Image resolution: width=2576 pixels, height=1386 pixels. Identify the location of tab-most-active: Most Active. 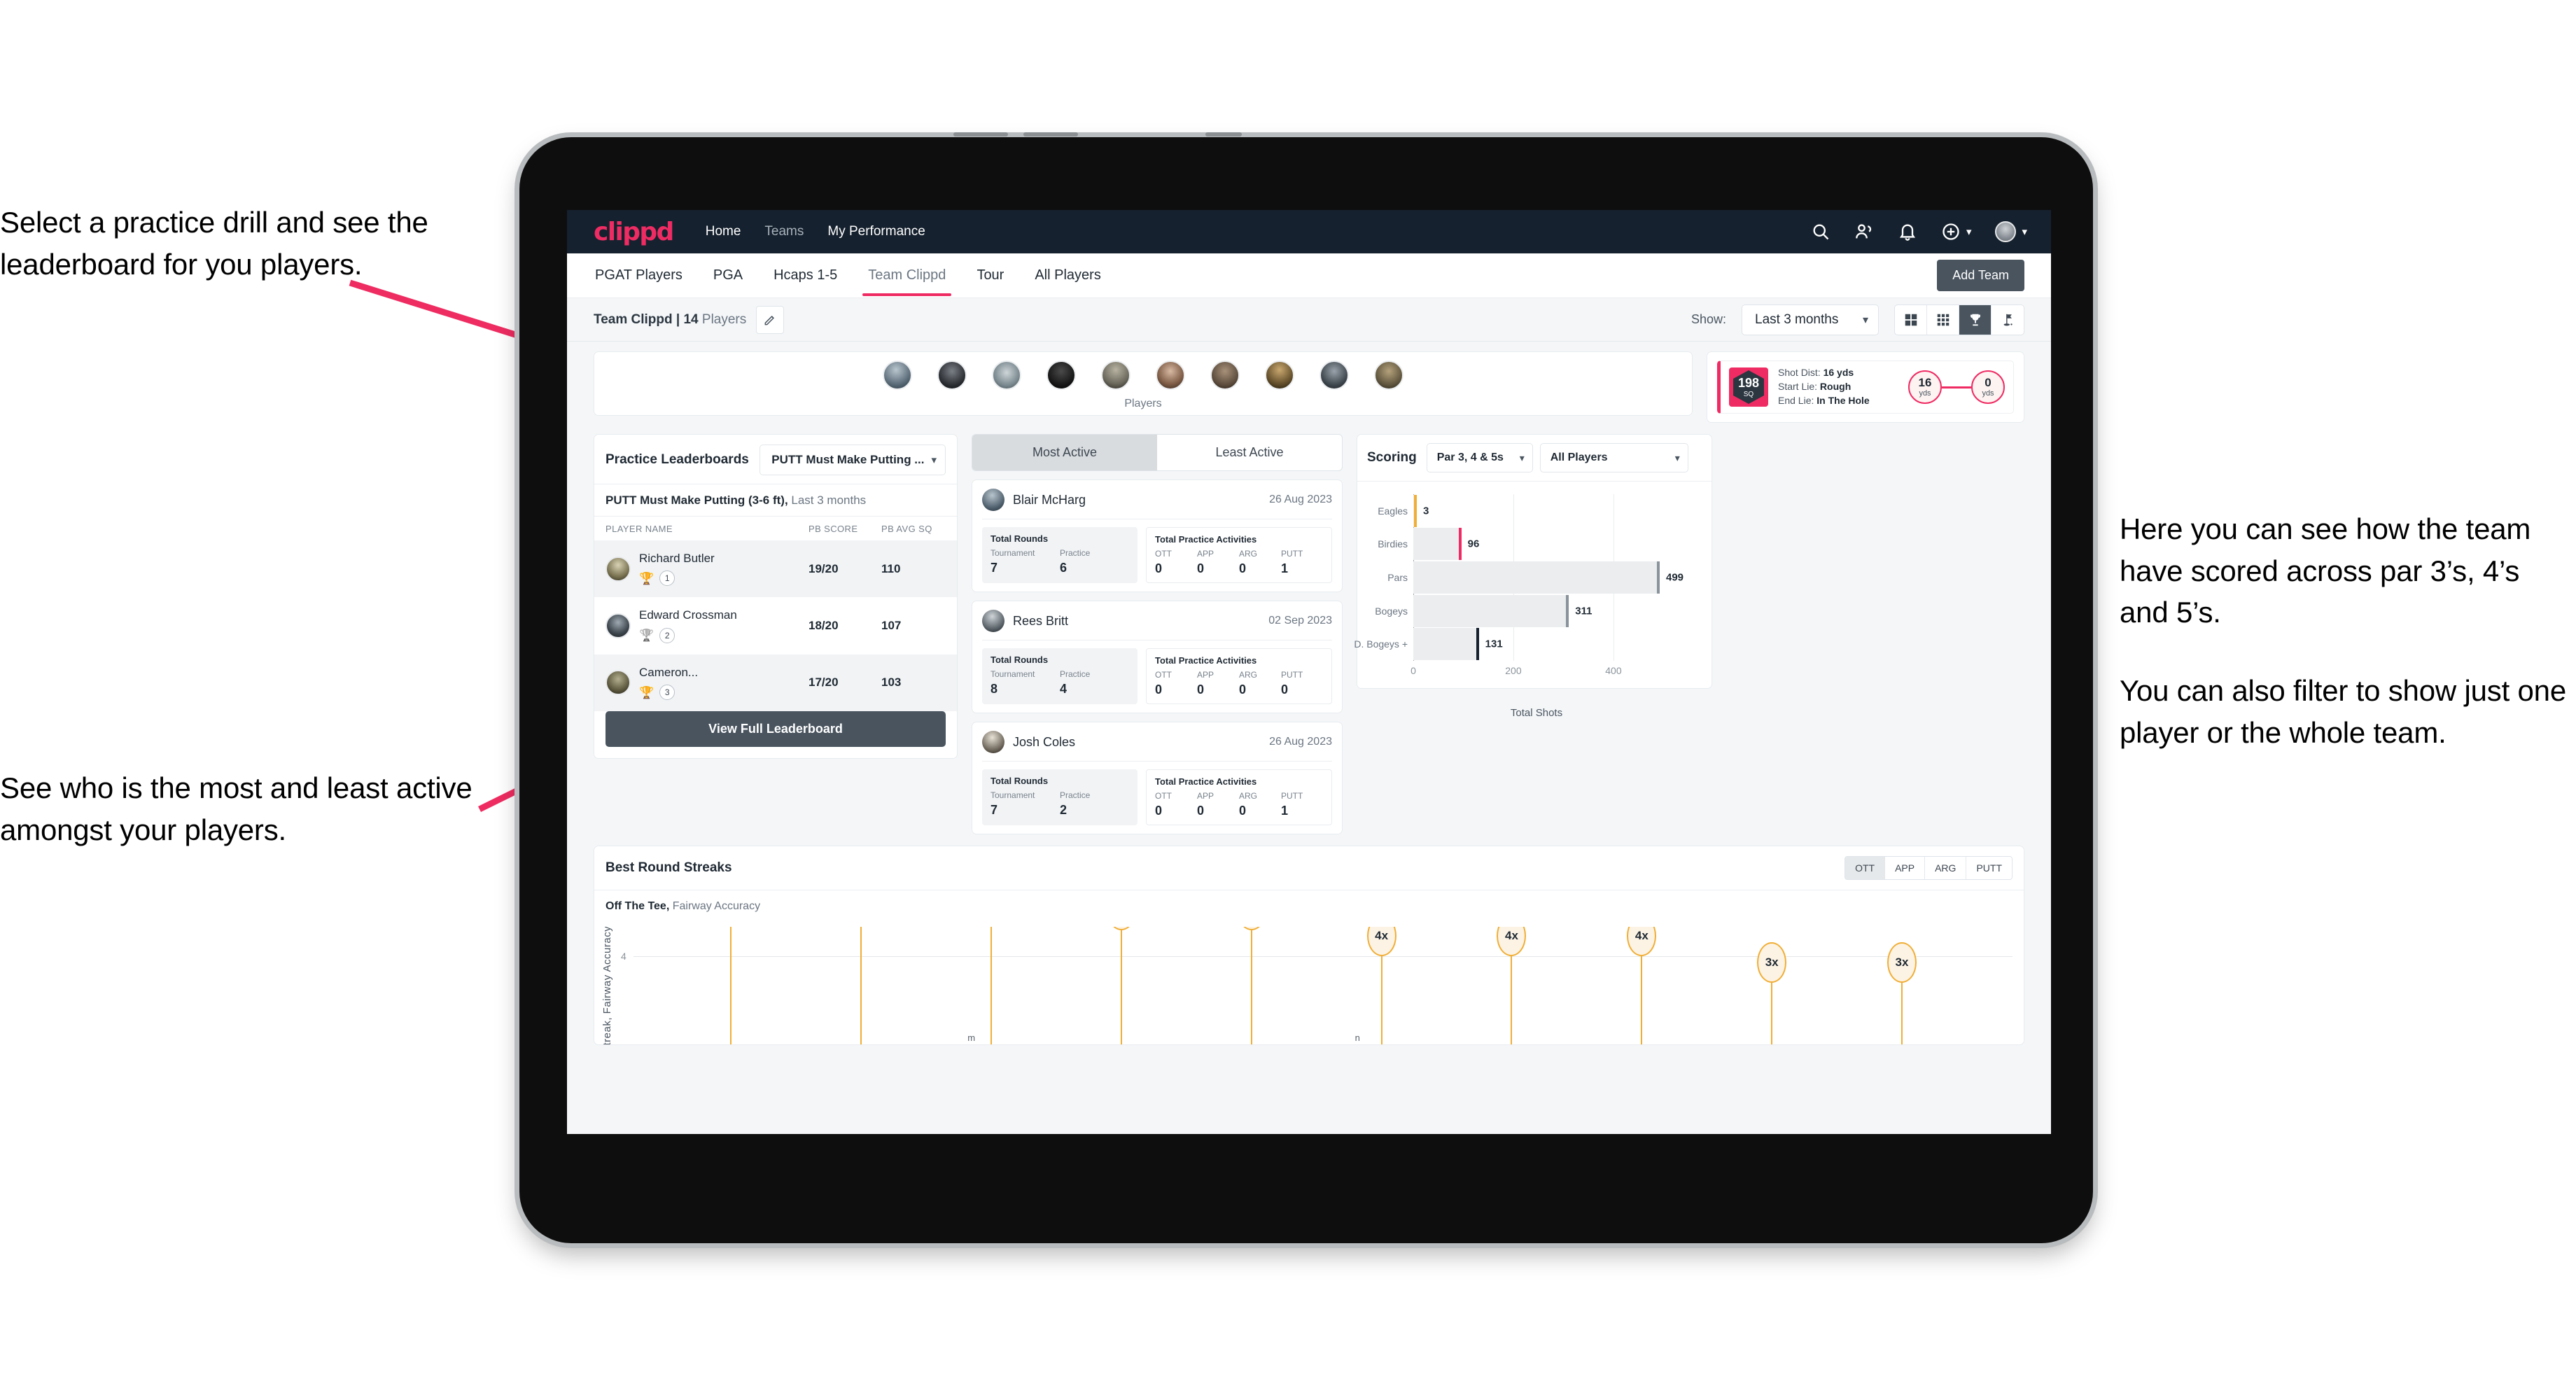
(1064, 452).